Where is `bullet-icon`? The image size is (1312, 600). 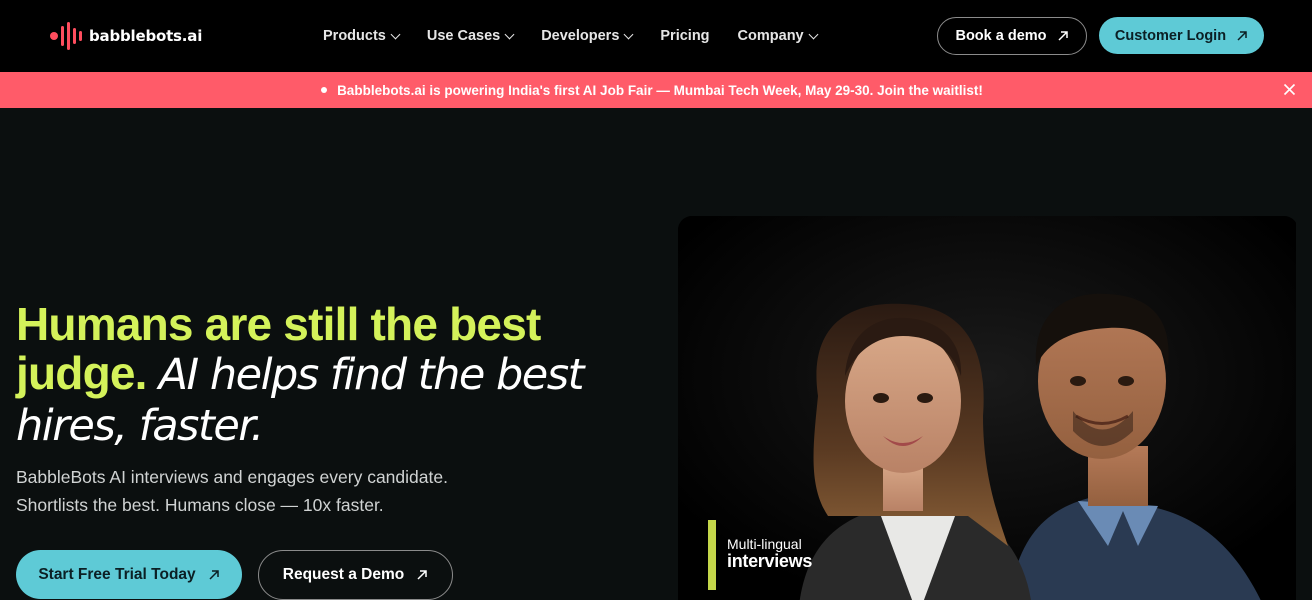 bullet-icon is located at coordinates (324, 90).